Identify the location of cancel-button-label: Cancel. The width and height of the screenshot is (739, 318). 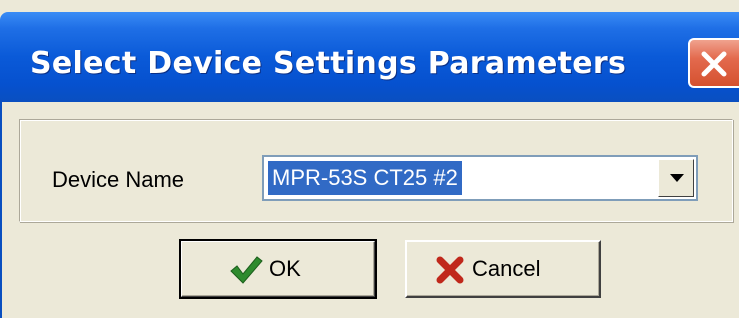
(506, 268).